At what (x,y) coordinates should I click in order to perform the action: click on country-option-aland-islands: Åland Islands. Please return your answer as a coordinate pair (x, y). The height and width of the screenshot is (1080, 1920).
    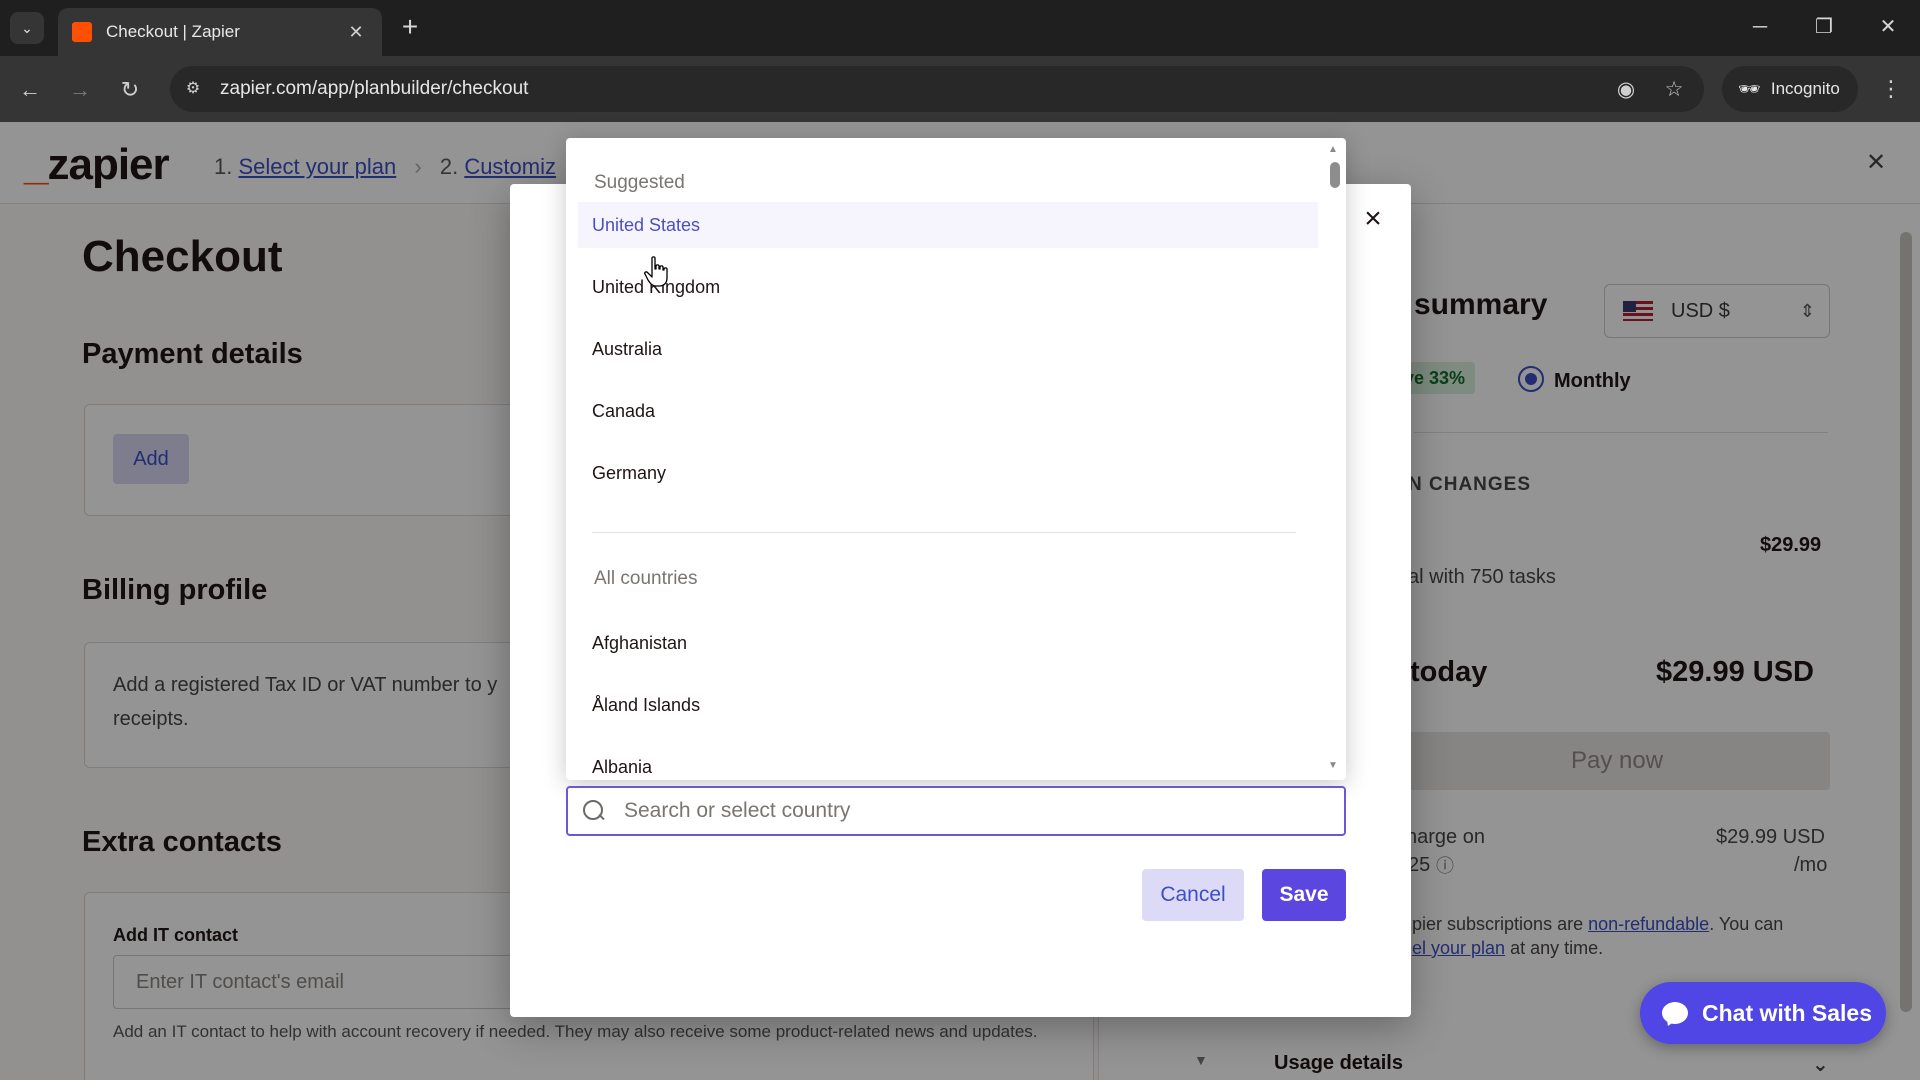
    Looking at the image, I should click on (948, 705).